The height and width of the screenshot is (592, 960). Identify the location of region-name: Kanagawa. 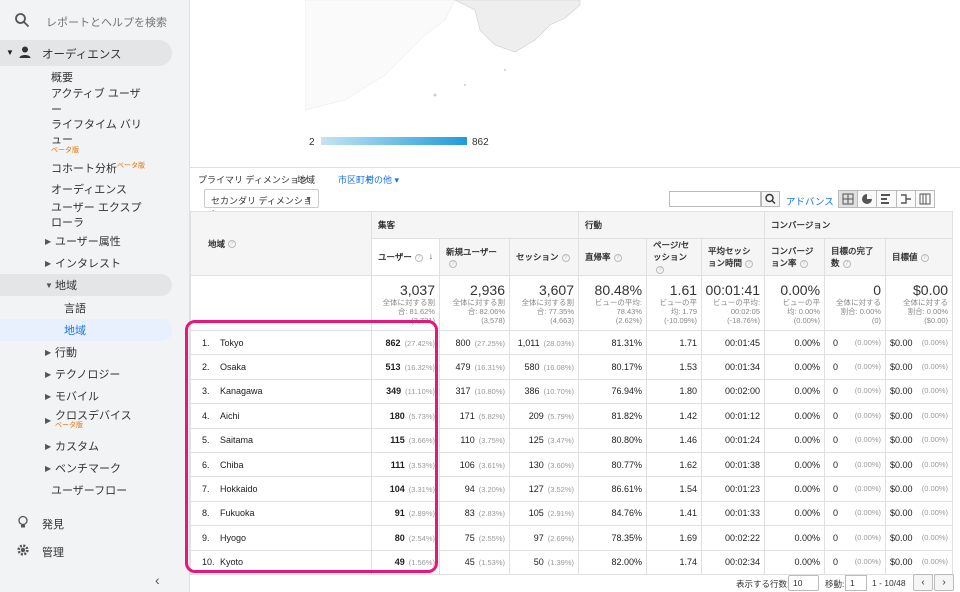
(241, 391).